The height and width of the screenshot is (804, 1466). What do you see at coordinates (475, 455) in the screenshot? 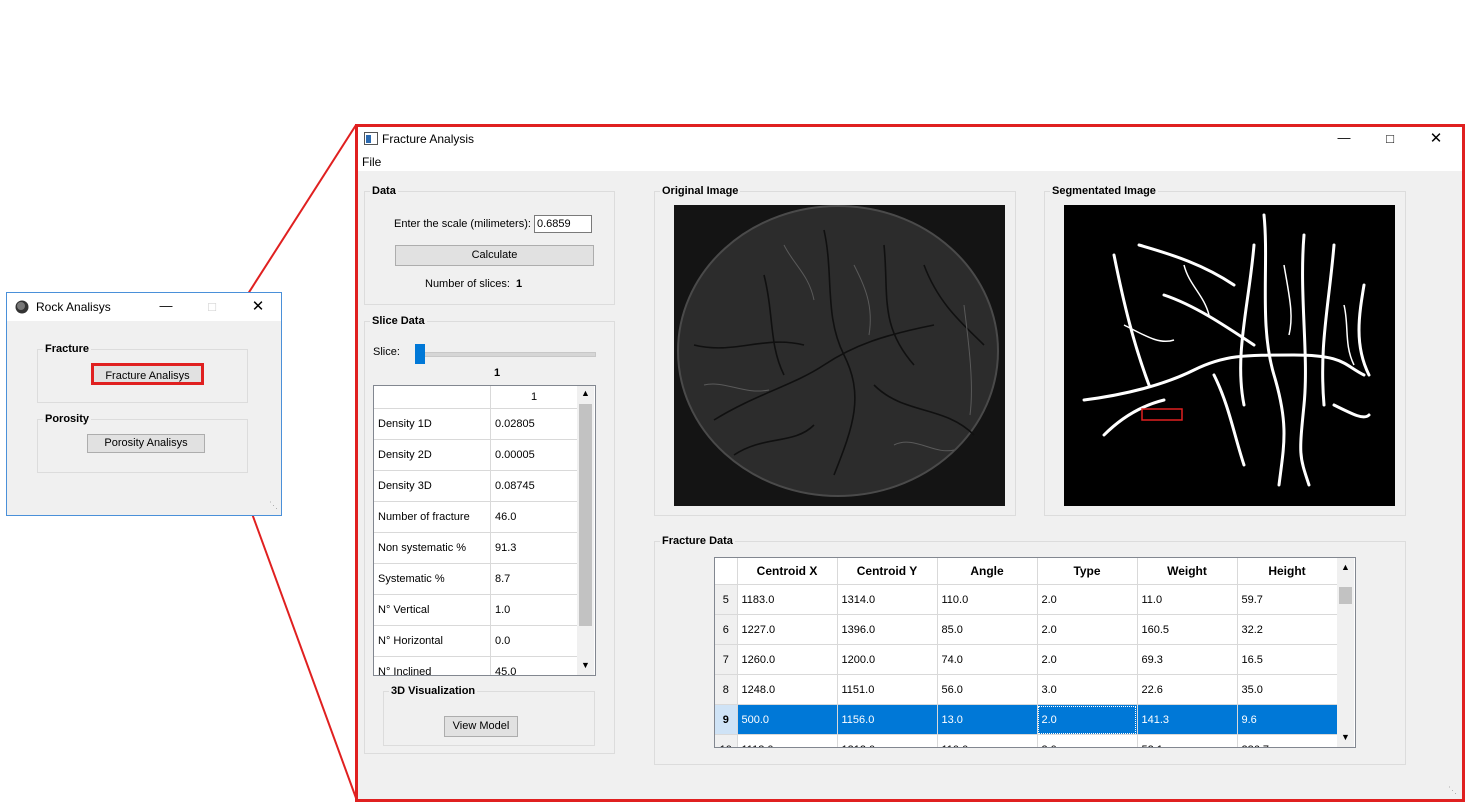
I see `slice-row: Density 2D 0.00005` at bounding box center [475, 455].